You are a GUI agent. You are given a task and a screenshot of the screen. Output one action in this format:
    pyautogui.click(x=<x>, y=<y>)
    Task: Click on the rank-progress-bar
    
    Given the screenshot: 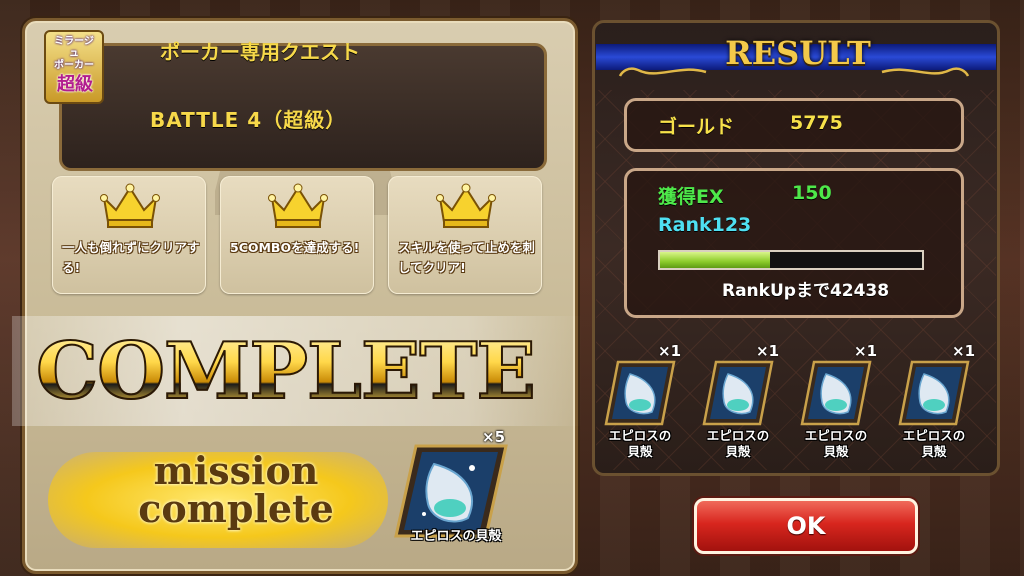 What is the action you would take?
    pyautogui.click(x=791, y=260)
    